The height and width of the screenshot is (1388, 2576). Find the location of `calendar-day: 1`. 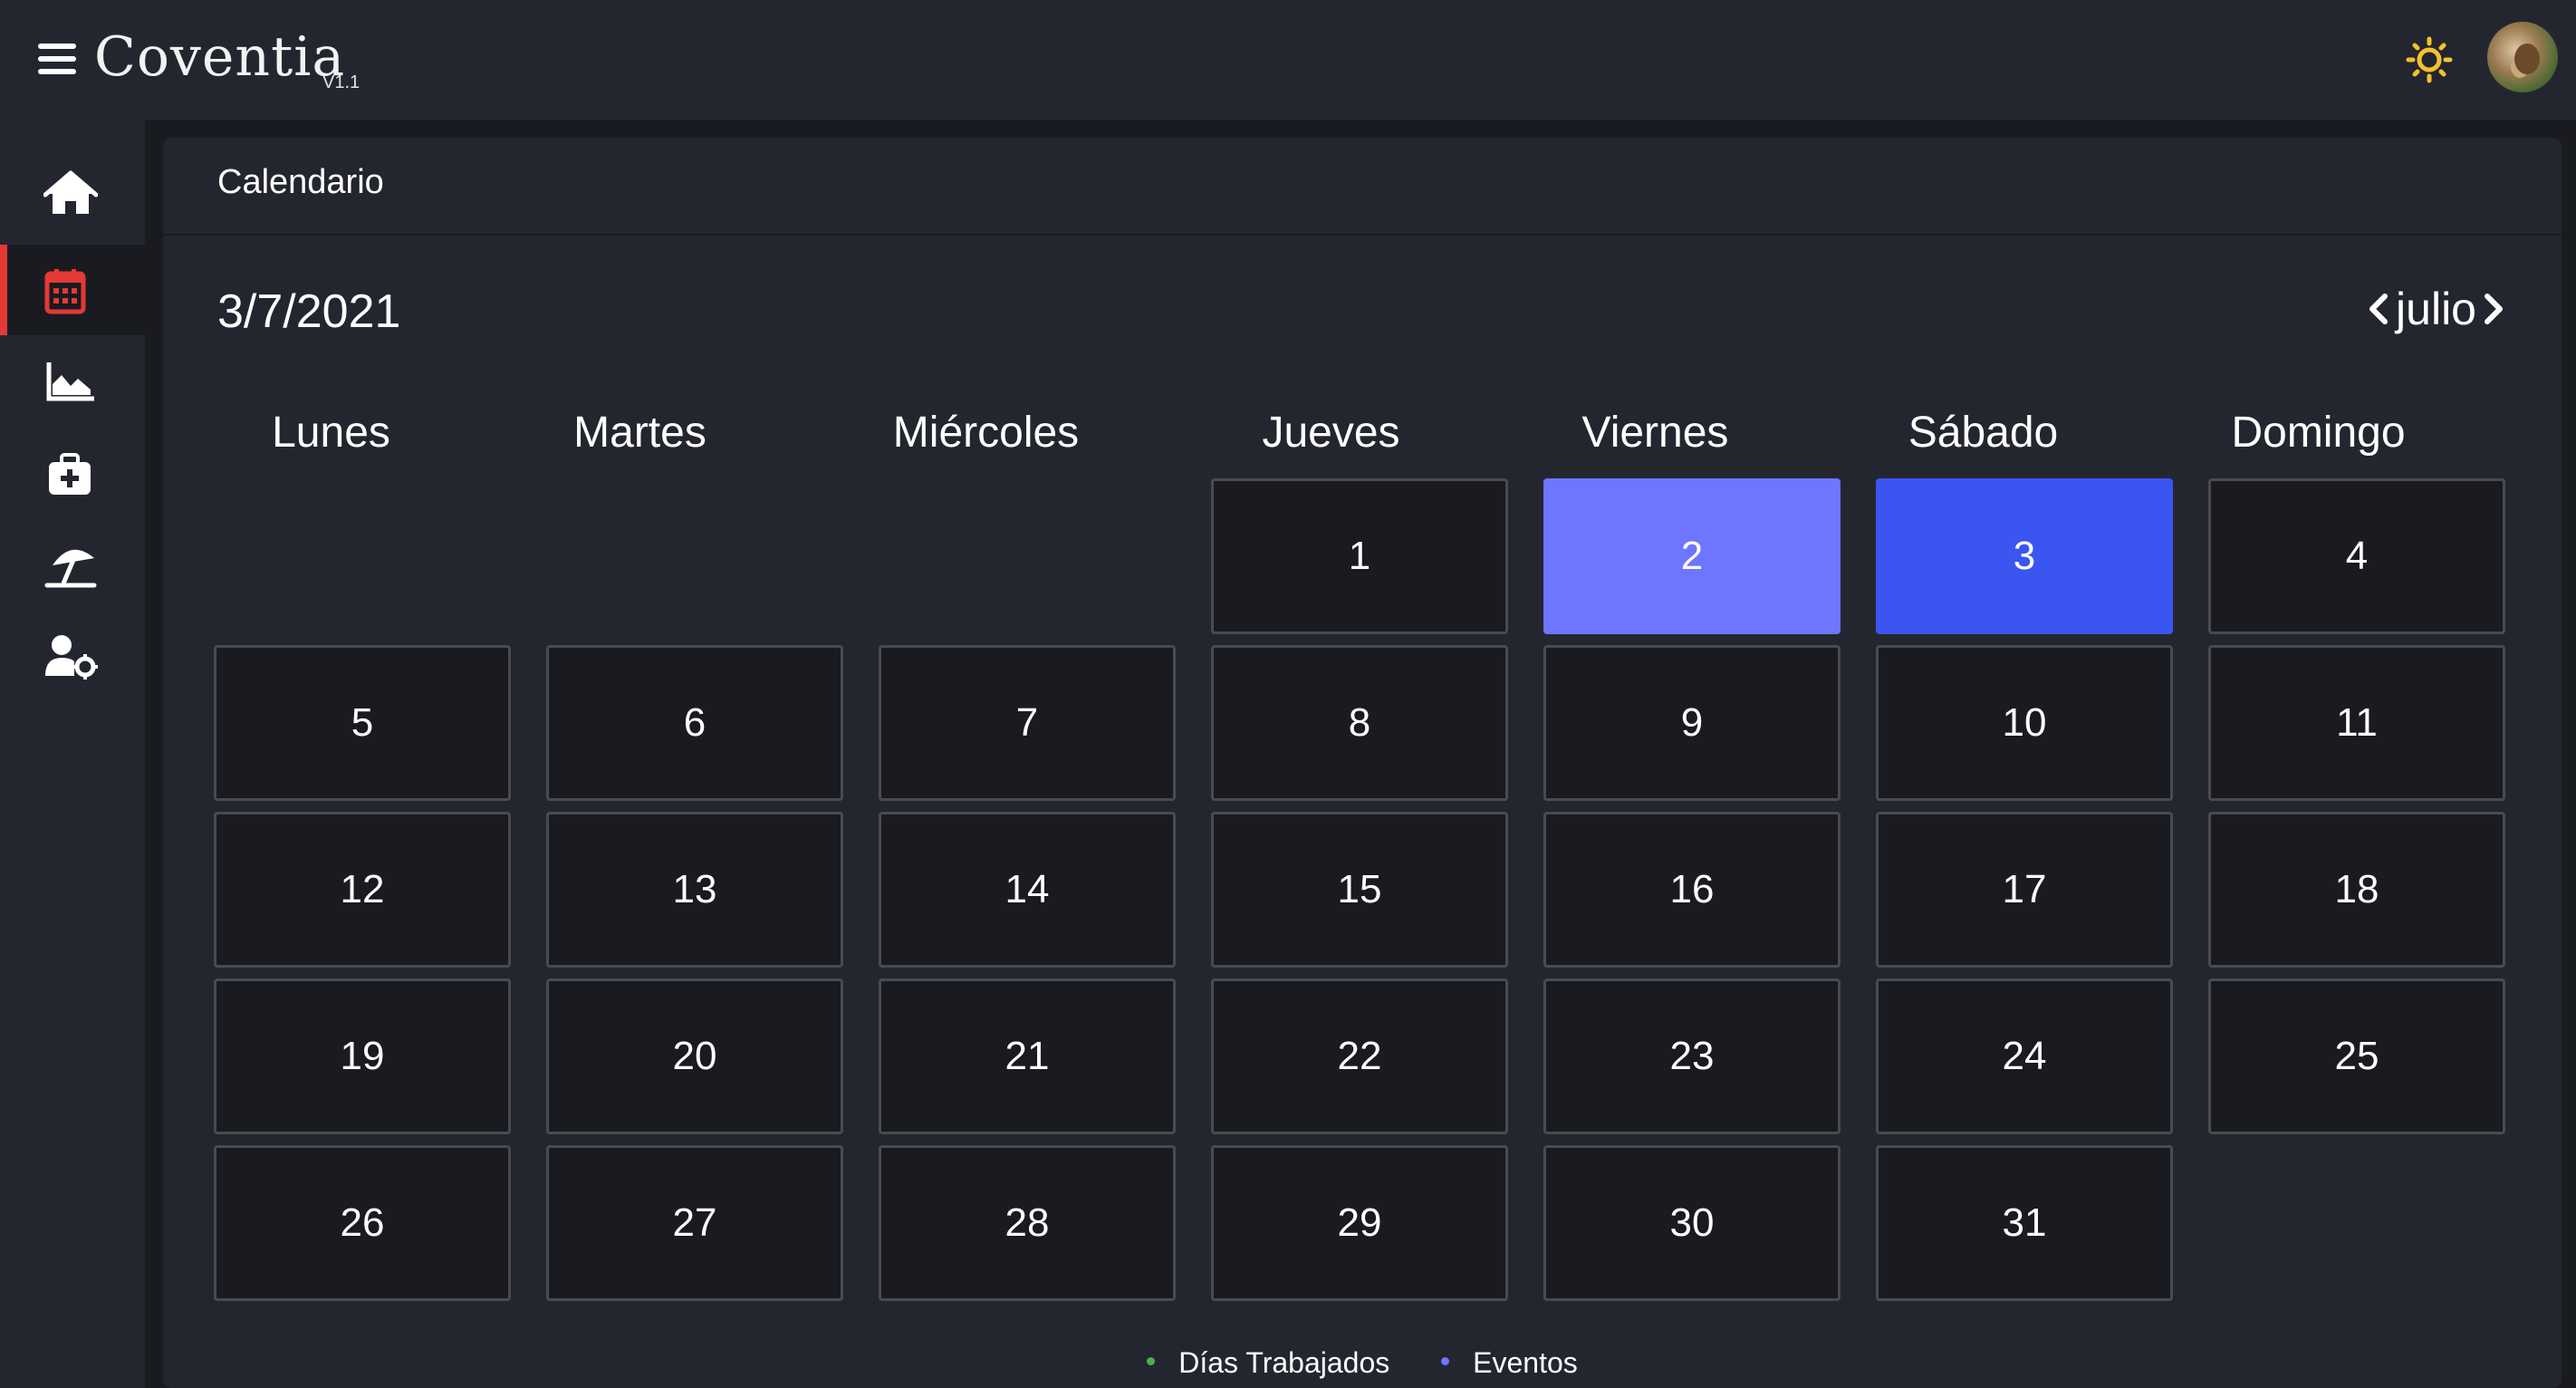

calendar-day: 1 is located at coordinates (1359, 556).